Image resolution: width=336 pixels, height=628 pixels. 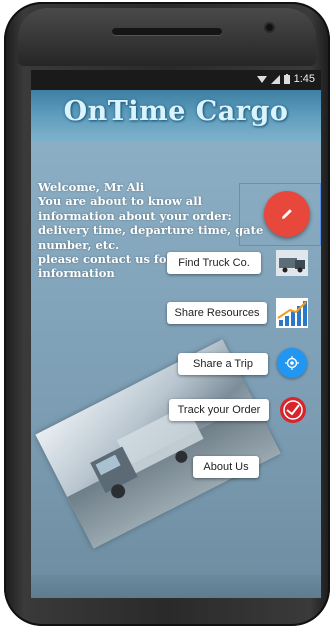 What do you see at coordinates (135, 215) in the screenshot?
I see `welcome-line-3: information about your order:` at bounding box center [135, 215].